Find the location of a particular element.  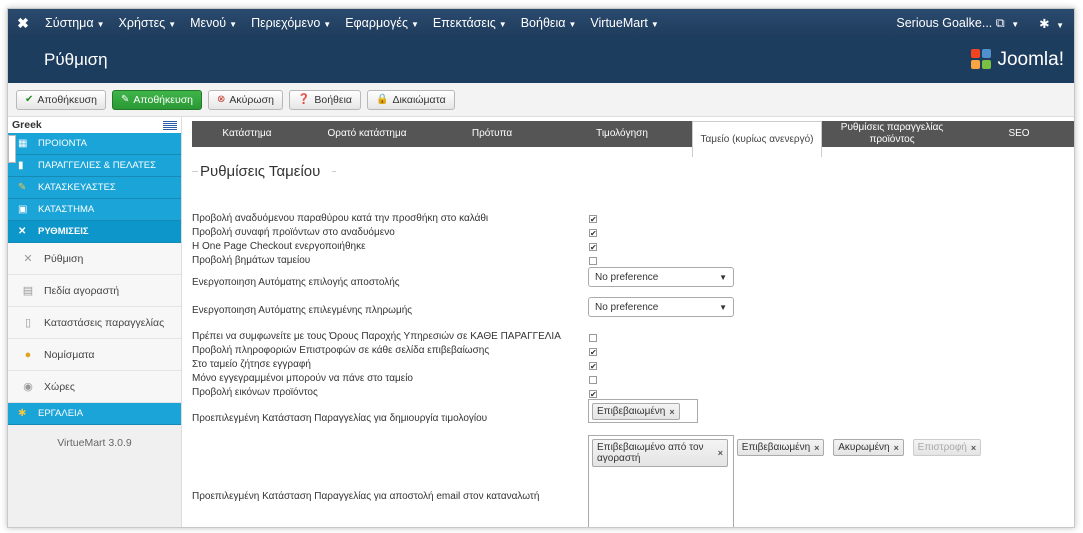

nav-site-link: Serious Goalke... ⧉ ▼ is located at coordinates (957, 23).